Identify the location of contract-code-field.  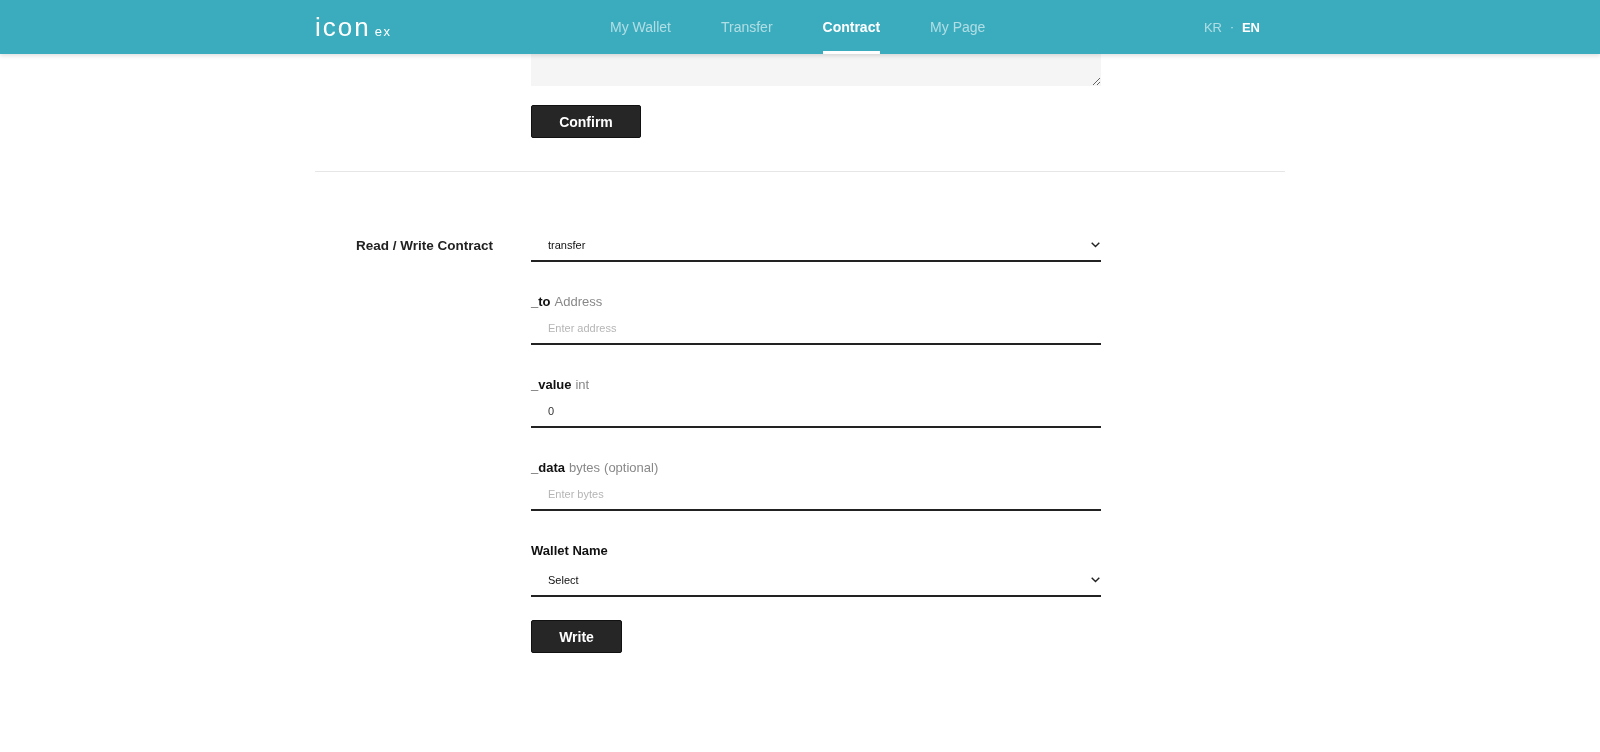
(816, 70).